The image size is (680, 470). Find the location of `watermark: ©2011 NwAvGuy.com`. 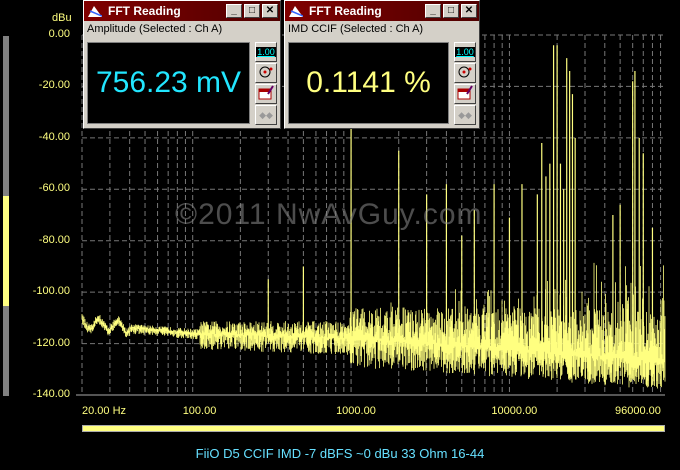

watermark: ©2011 NwAvGuy.com is located at coordinates (329, 214).